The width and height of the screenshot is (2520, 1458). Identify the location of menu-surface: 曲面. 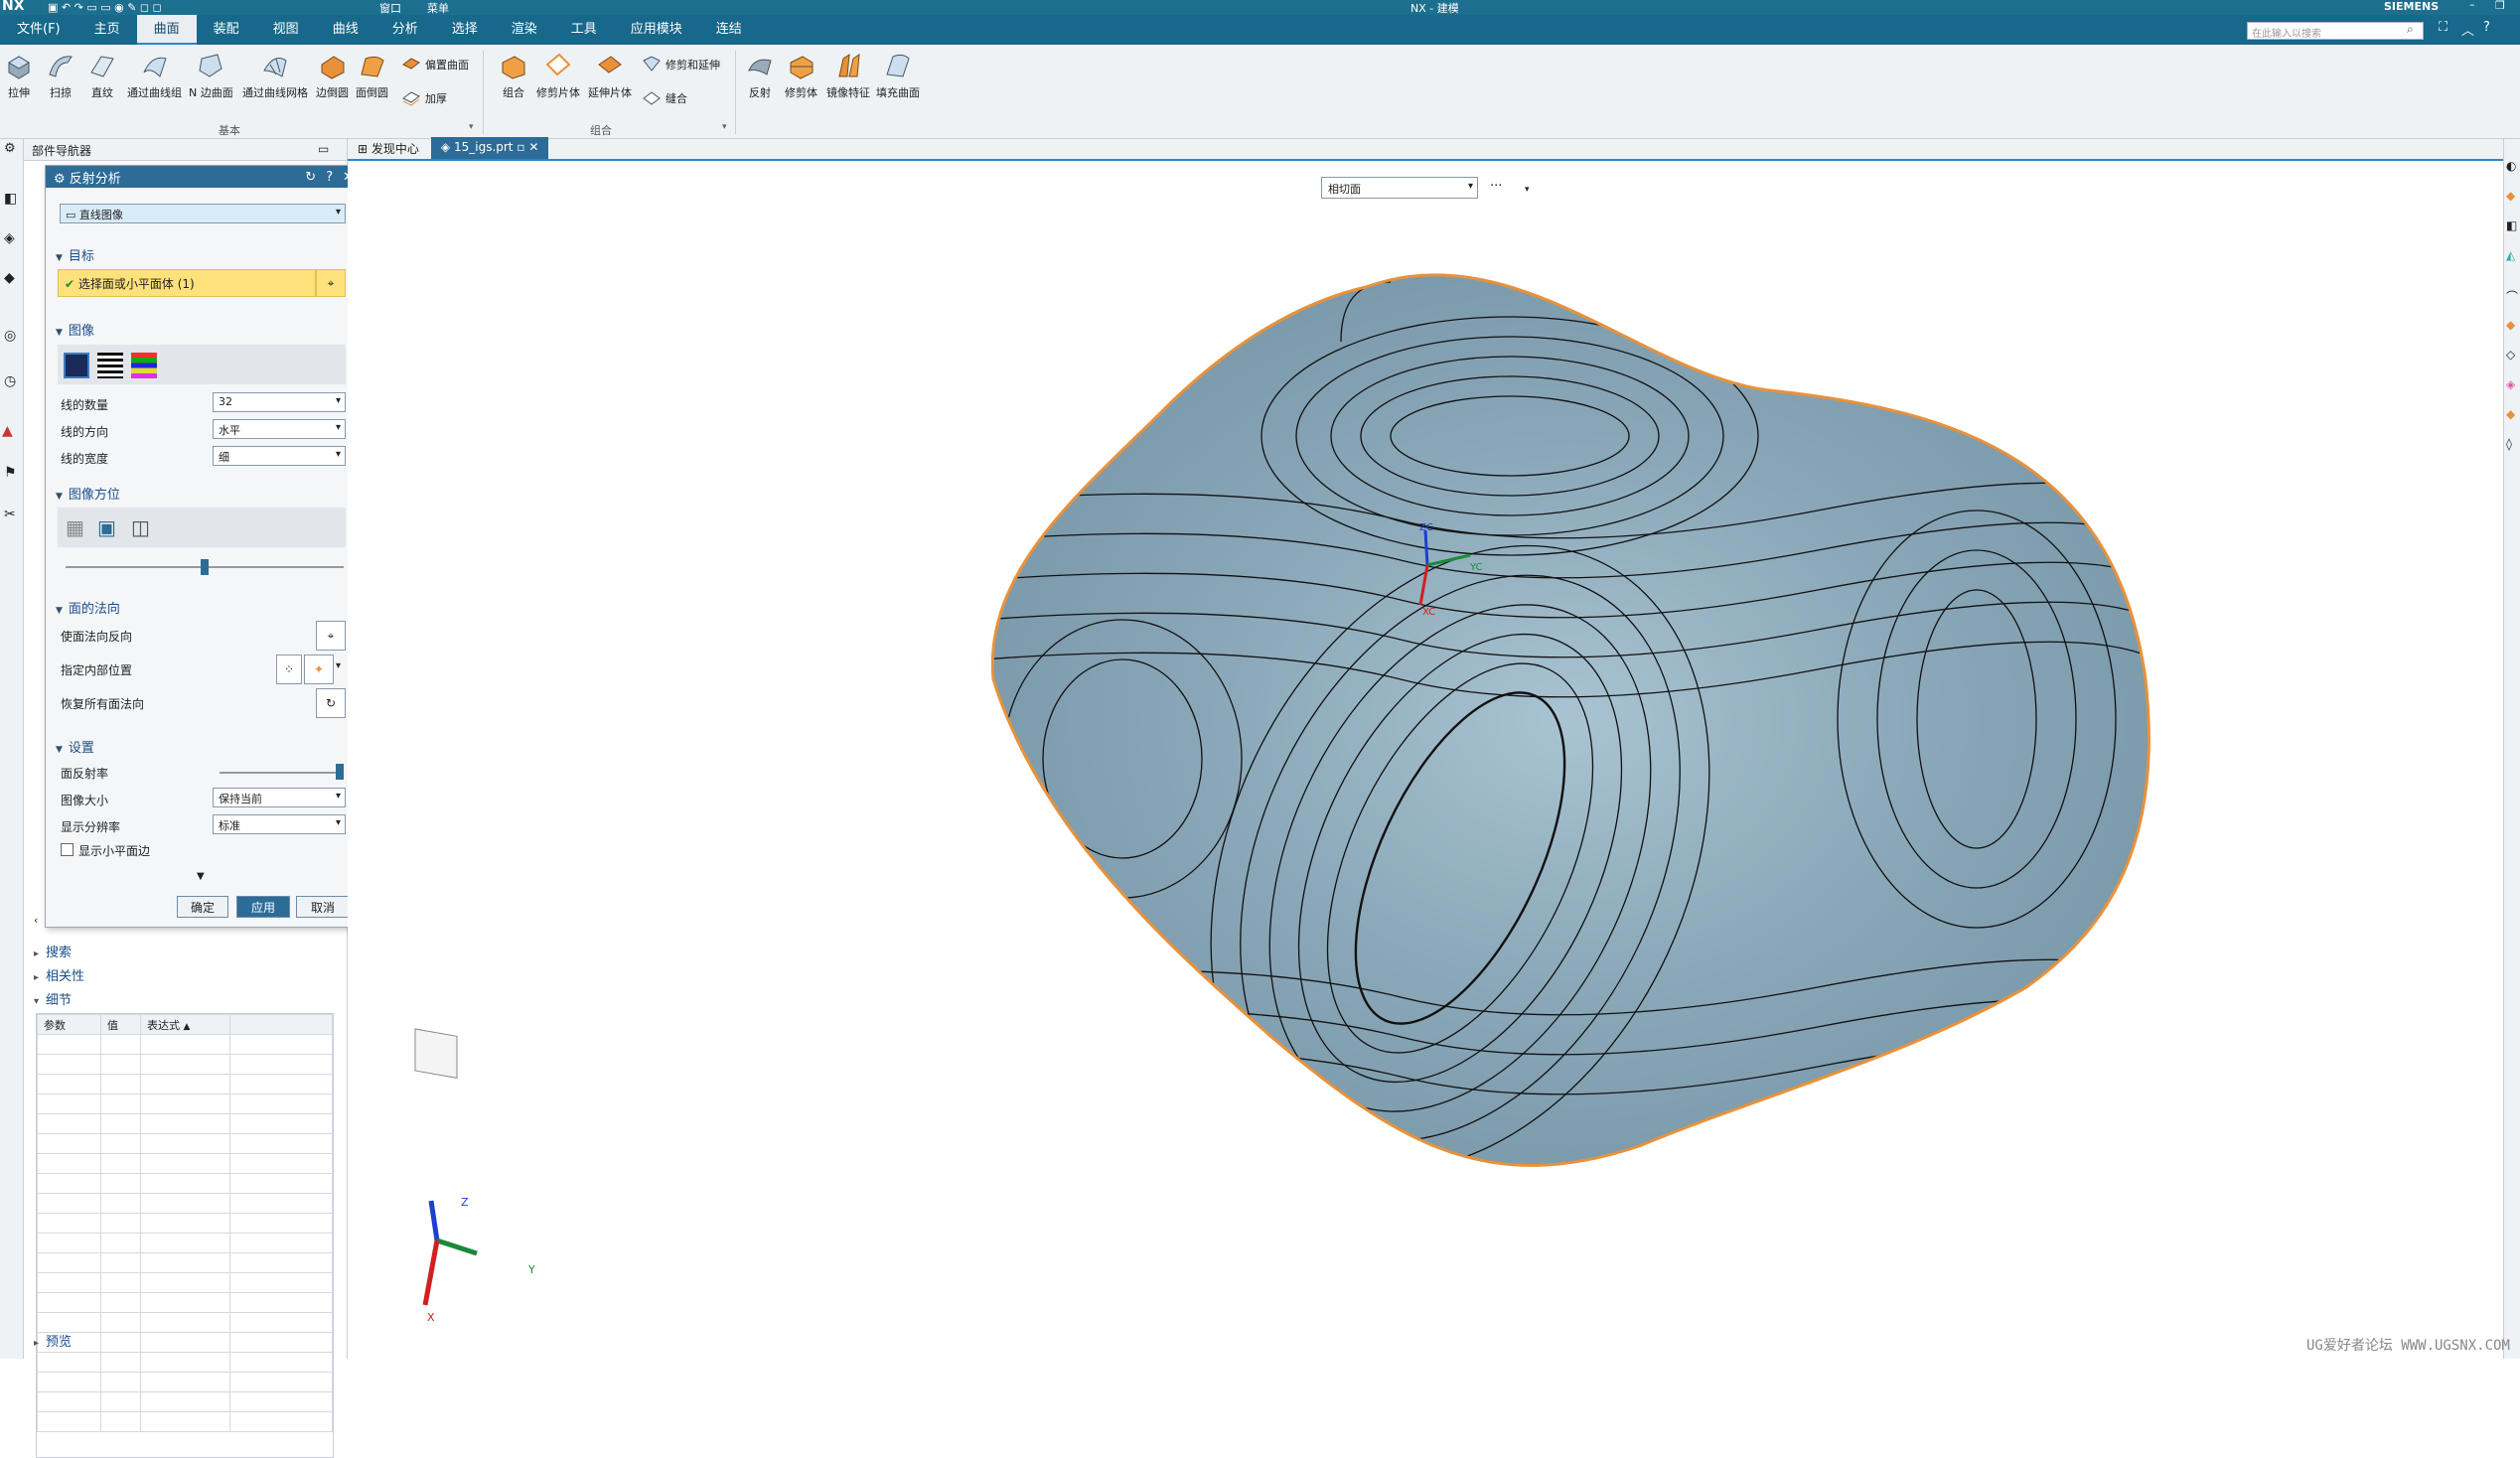
(166, 30).